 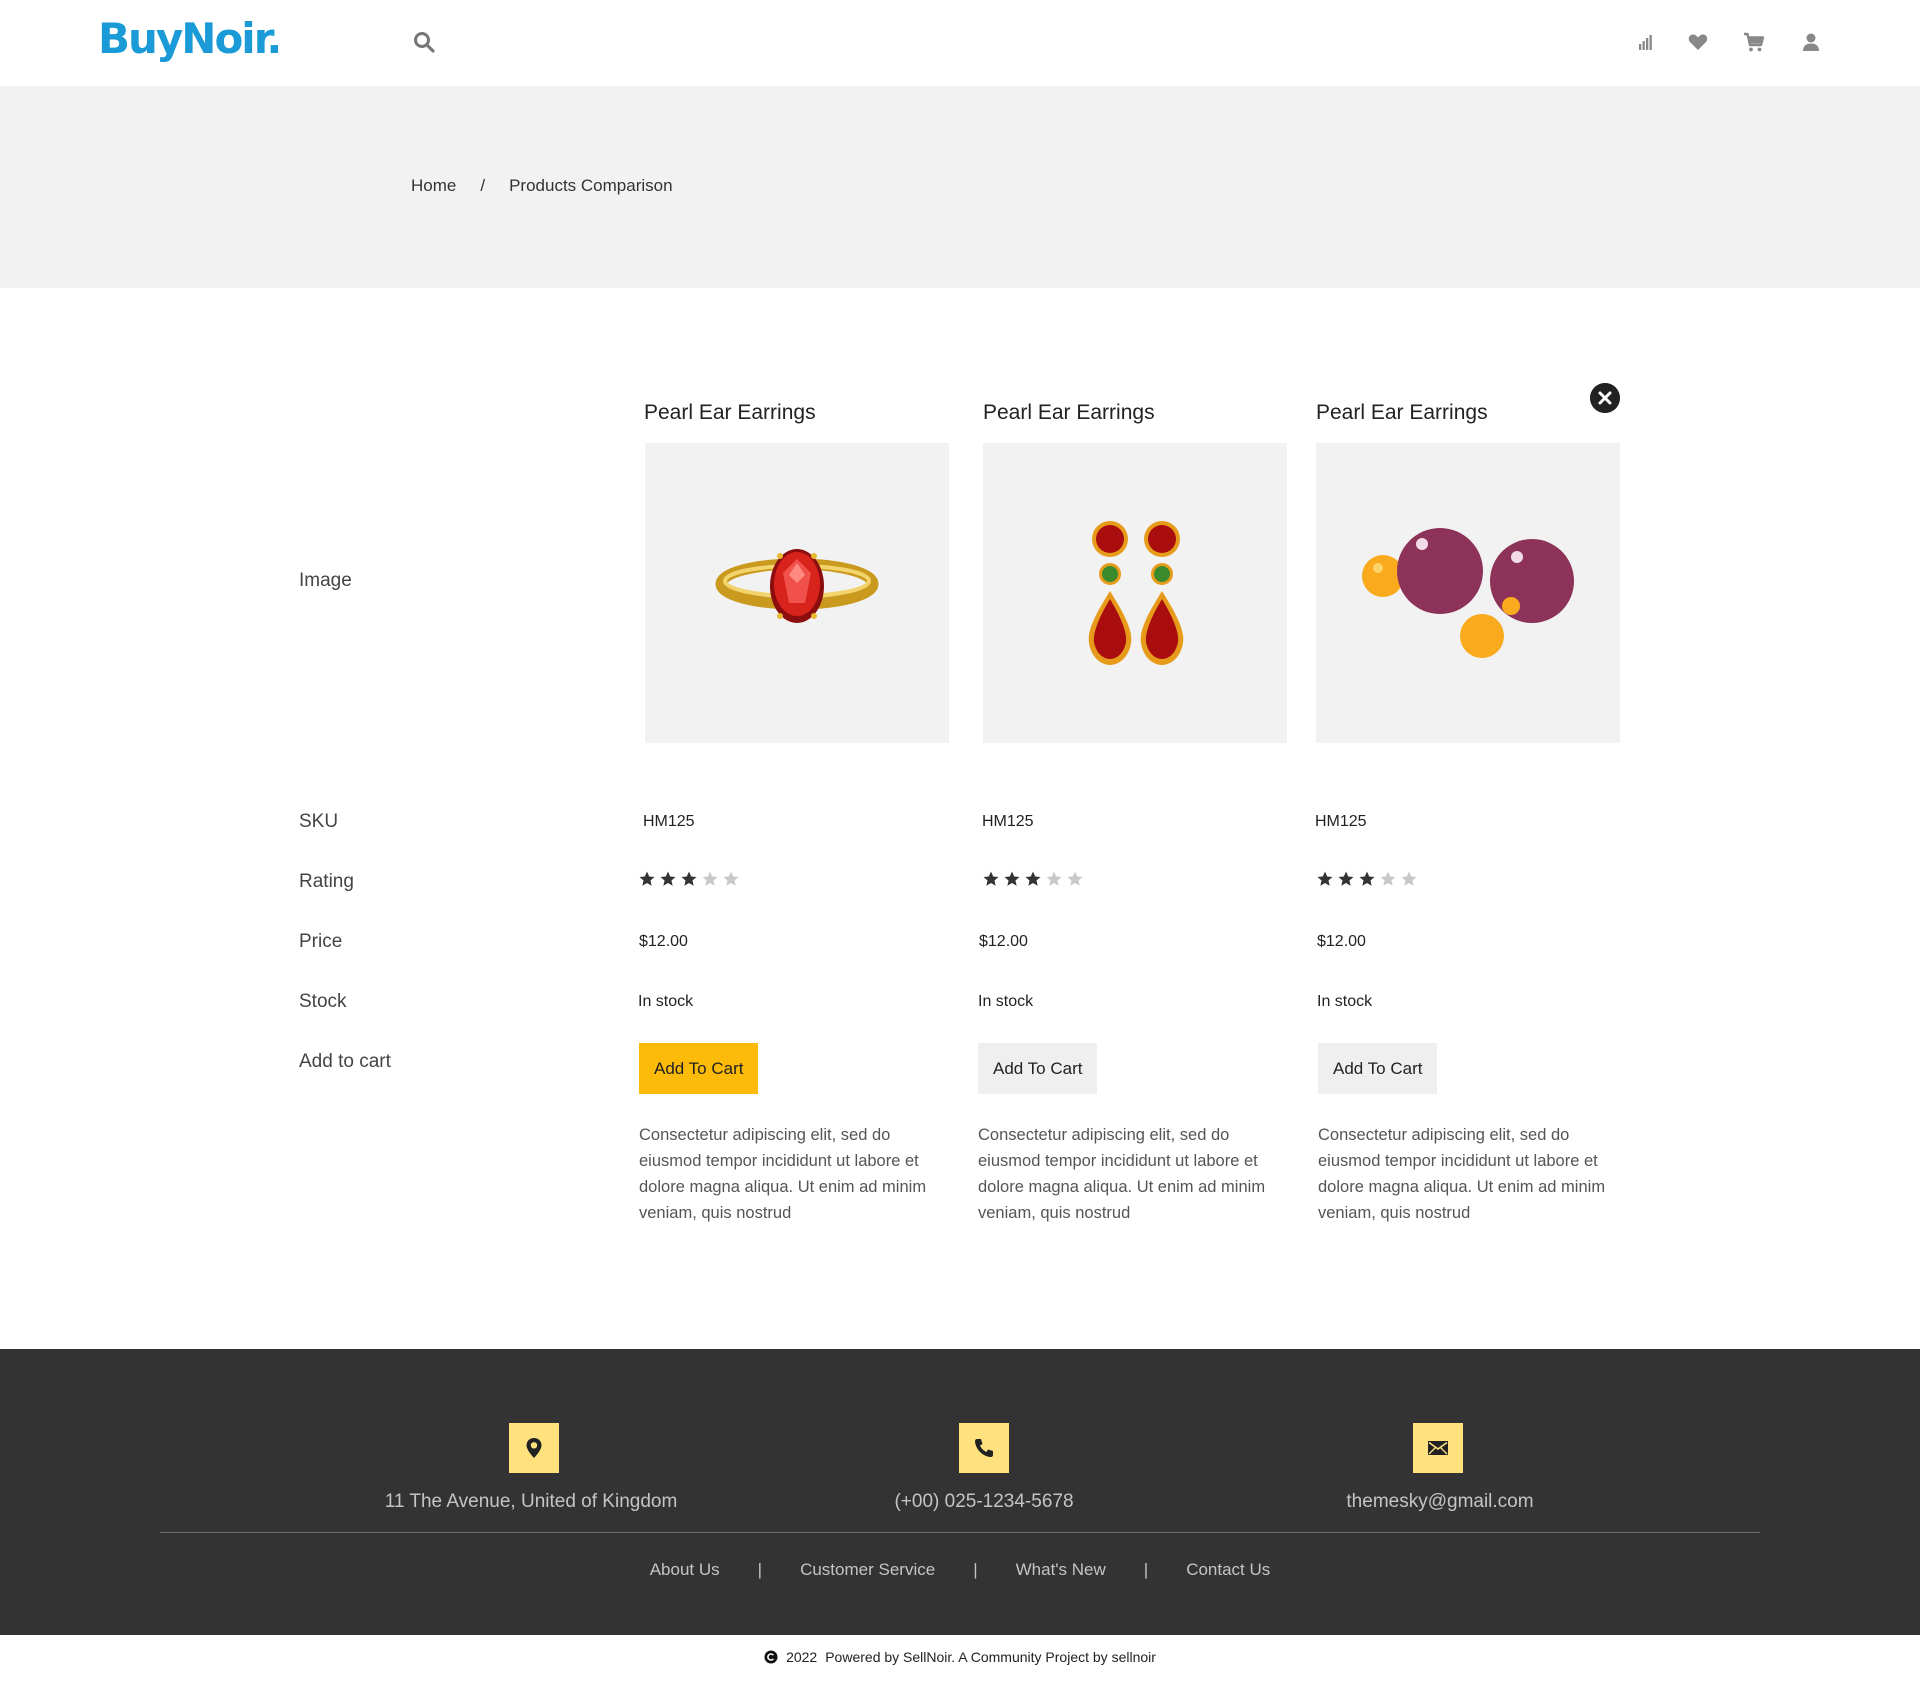 What do you see at coordinates (531, 1501) in the screenshot?
I see `footer-address: 11 The Avenue, United of Kingdom` at bounding box center [531, 1501].